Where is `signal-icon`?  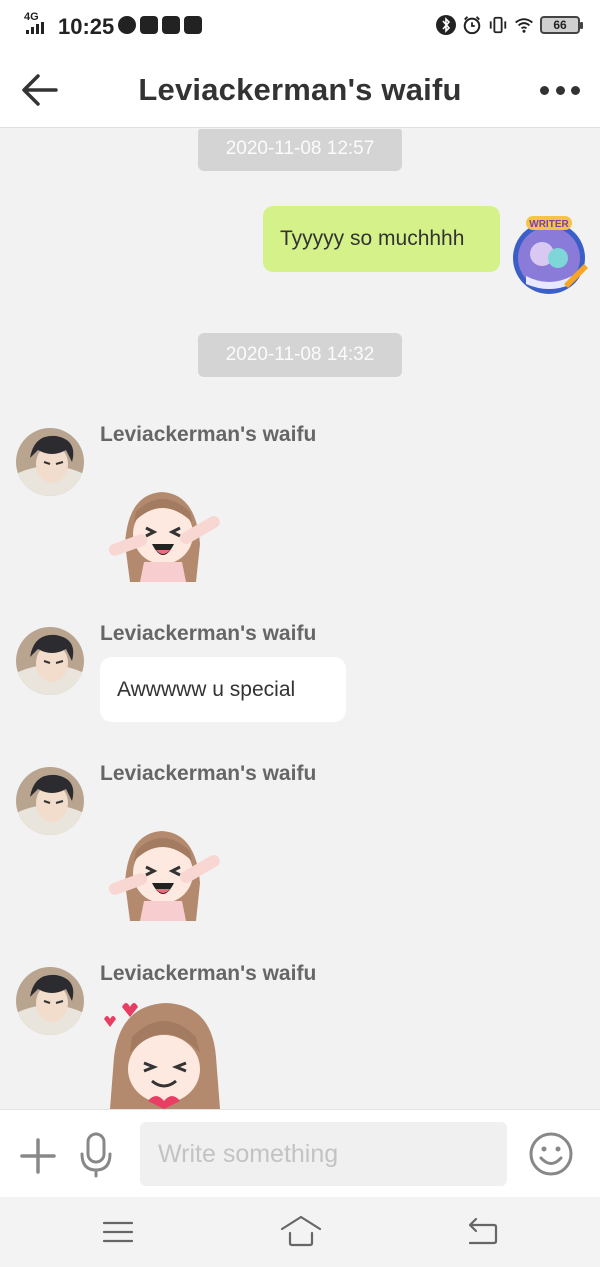
signal-icon is located at coordinates (37, 28).